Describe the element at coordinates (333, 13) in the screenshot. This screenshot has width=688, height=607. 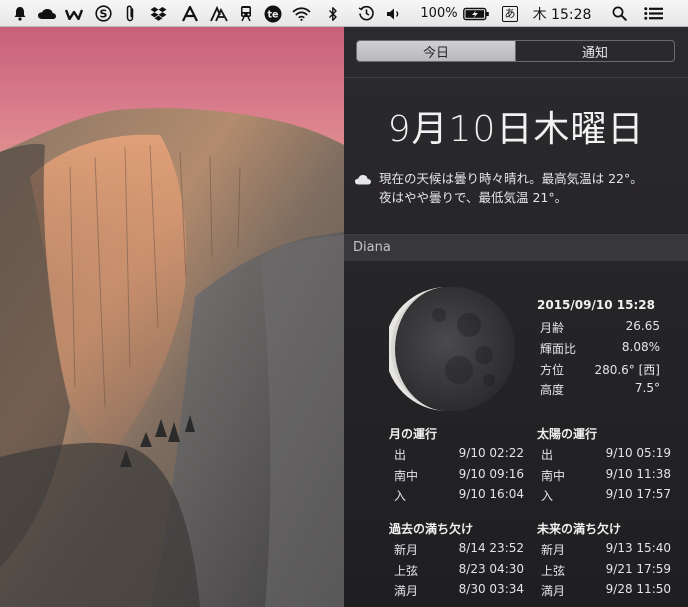
I see `bluetooth-icon` at that location.